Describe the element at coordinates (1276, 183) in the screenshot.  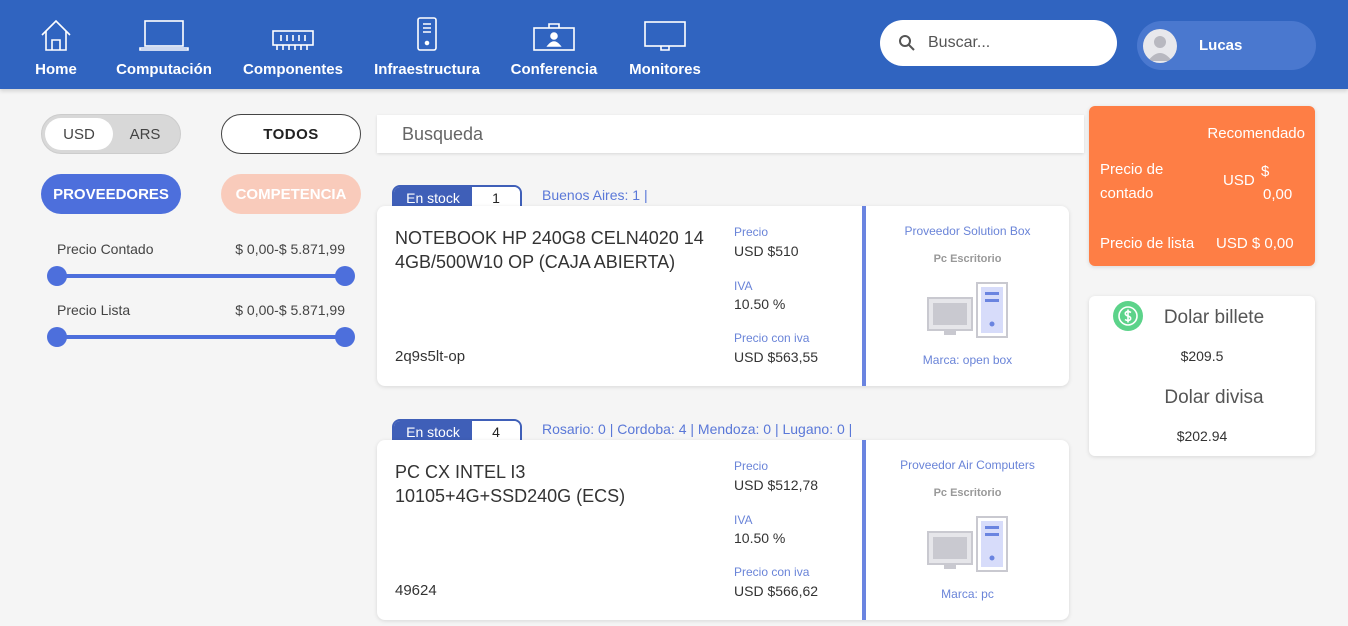
I see `precio-contado-value: $ 0,00` at that location.